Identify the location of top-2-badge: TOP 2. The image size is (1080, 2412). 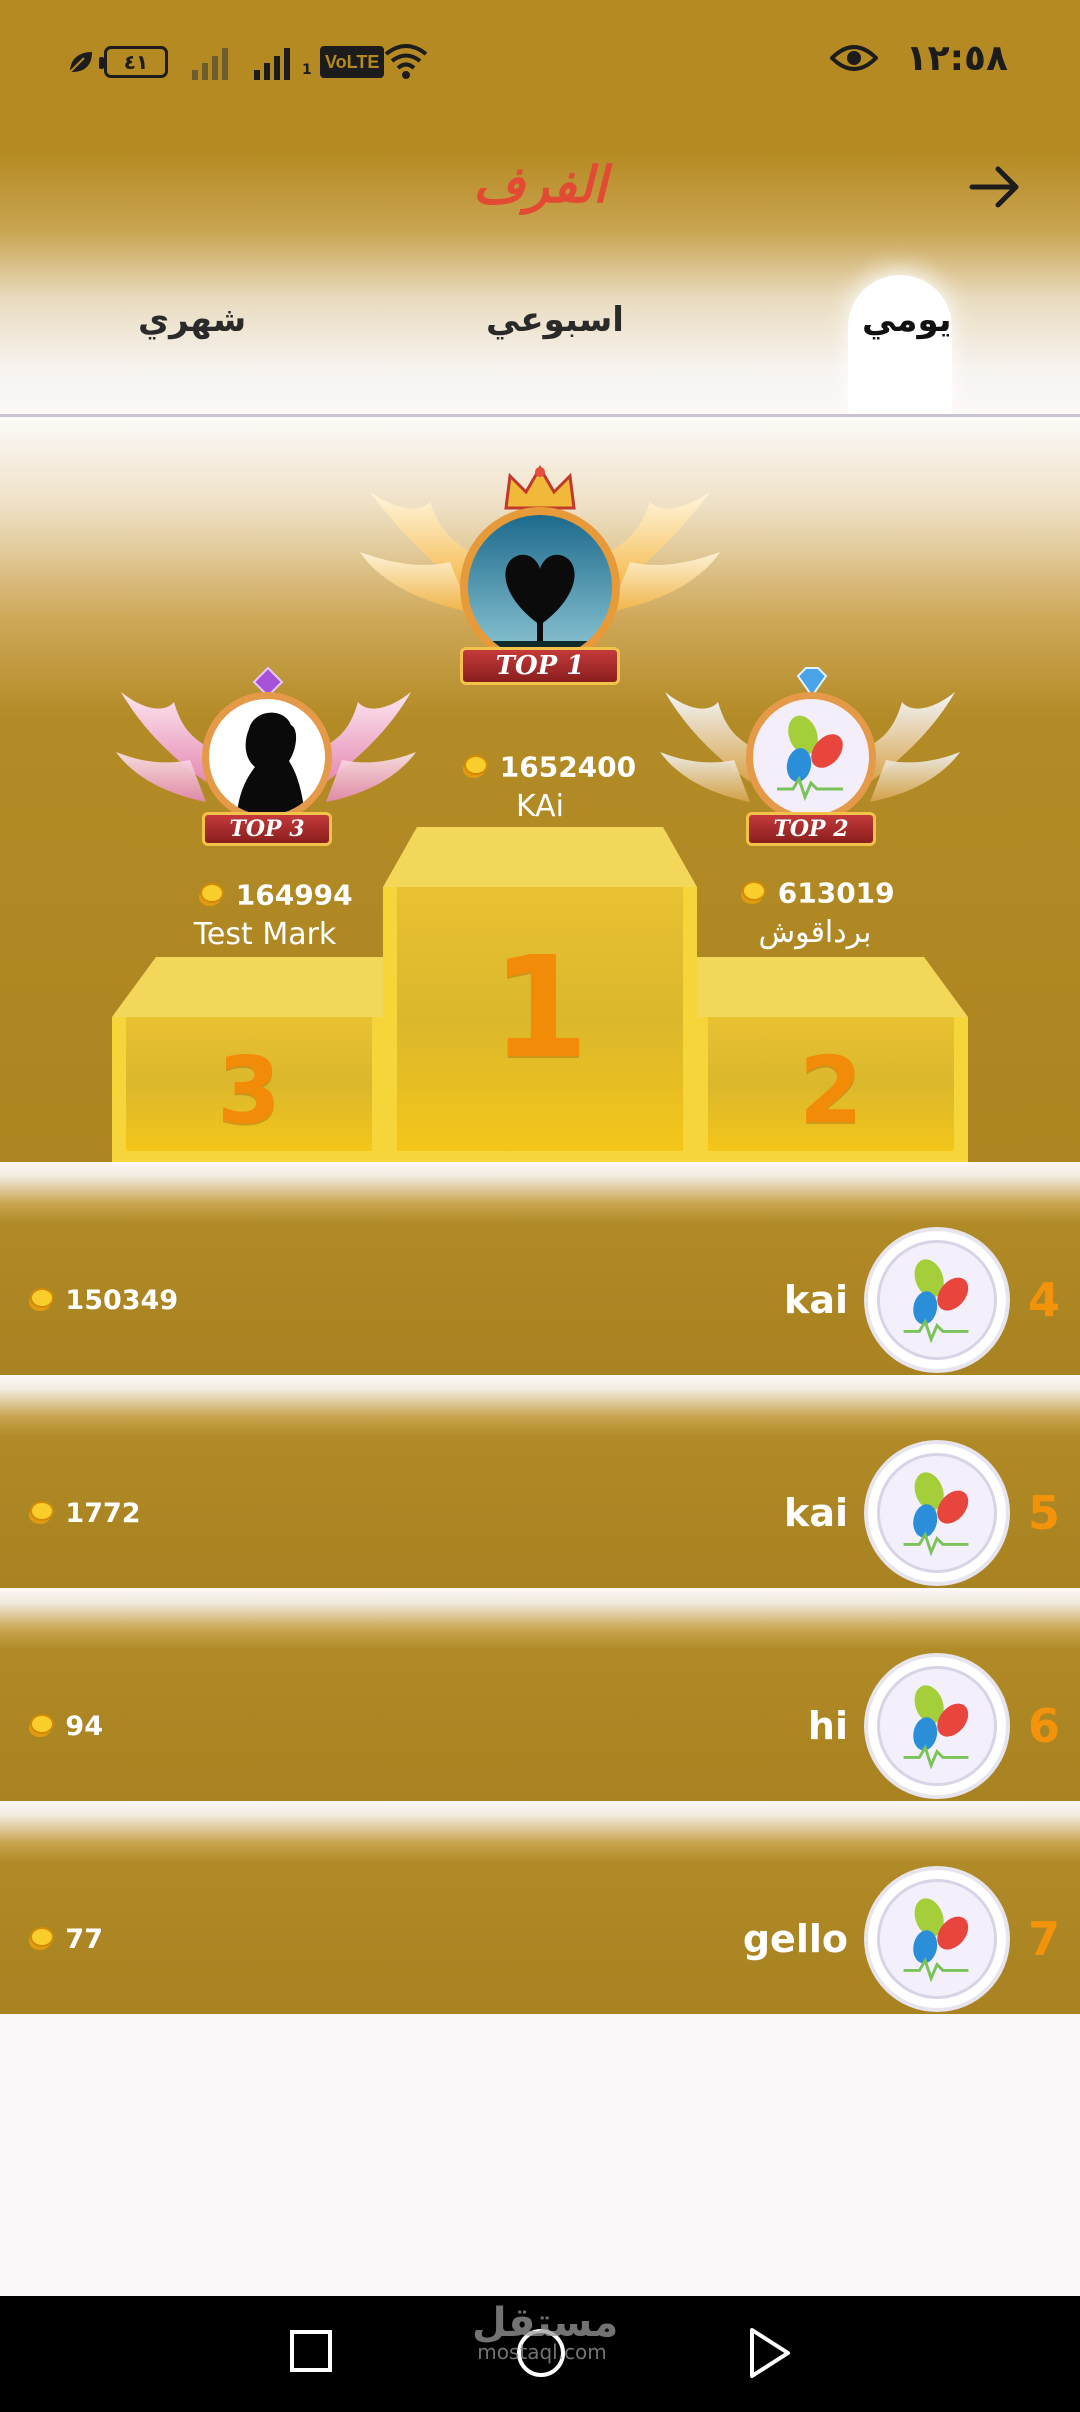
(811, 829).